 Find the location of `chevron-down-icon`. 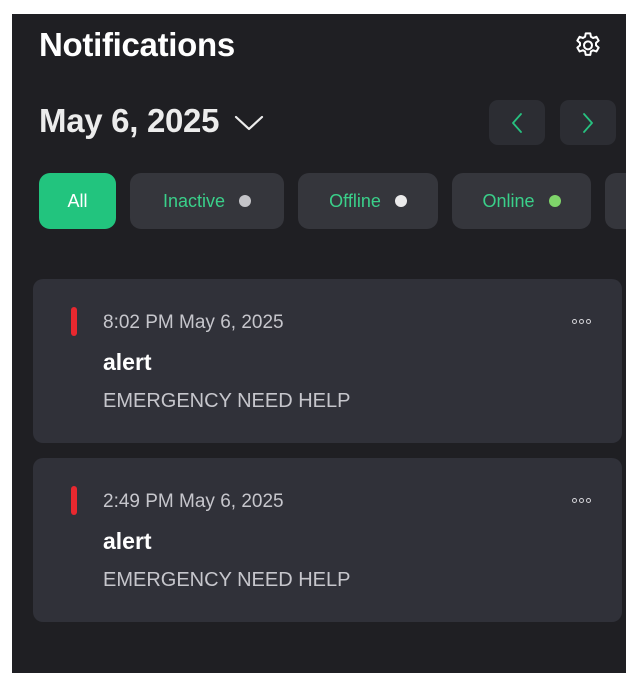

chevron-down-icon is located at coordinates (249, 123).